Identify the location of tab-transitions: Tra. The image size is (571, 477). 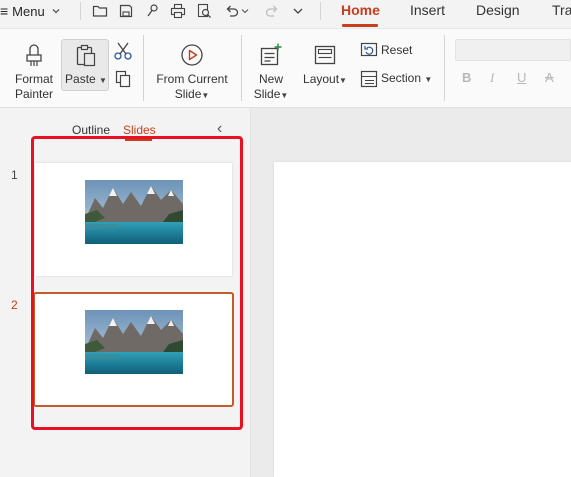
(561, 10).